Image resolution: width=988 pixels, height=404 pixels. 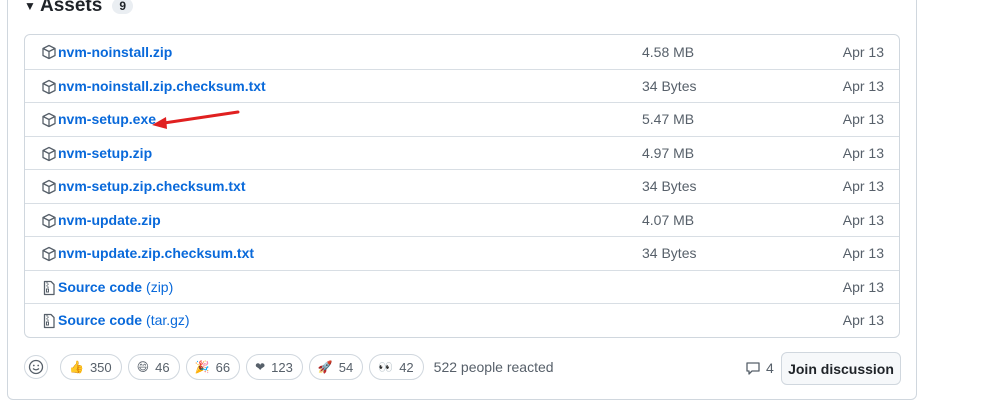 I want to click on asset-size: 4.07 MB, so click(x=668, y=219).